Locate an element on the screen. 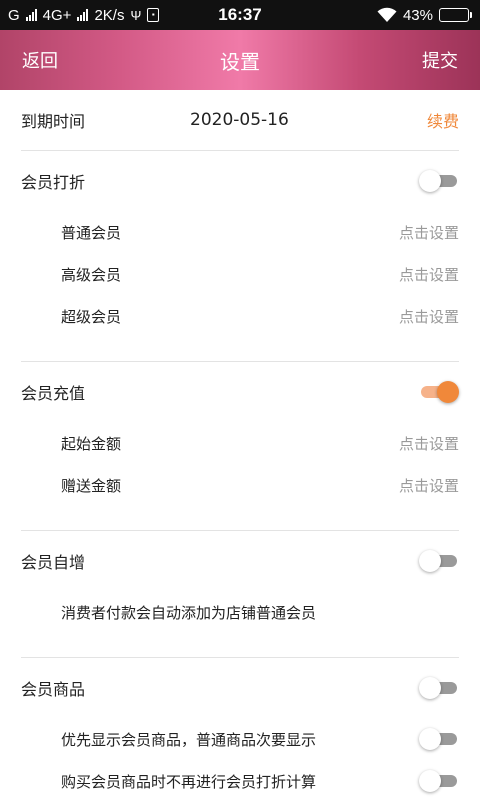 Image resolution: width=480 pixels, height=800 pixels. battery-percent: 43% is located at coordinates (417, 15).